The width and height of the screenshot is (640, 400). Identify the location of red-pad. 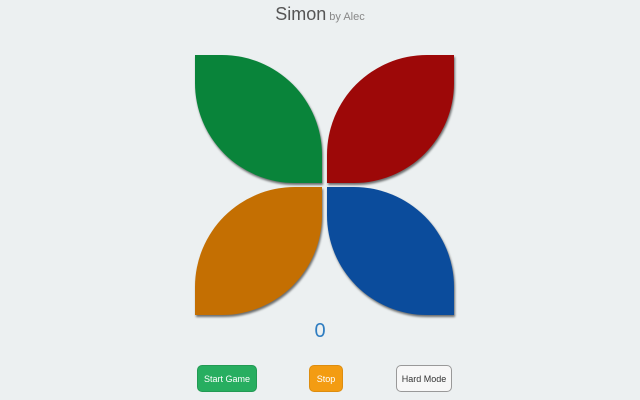
(390, 119).